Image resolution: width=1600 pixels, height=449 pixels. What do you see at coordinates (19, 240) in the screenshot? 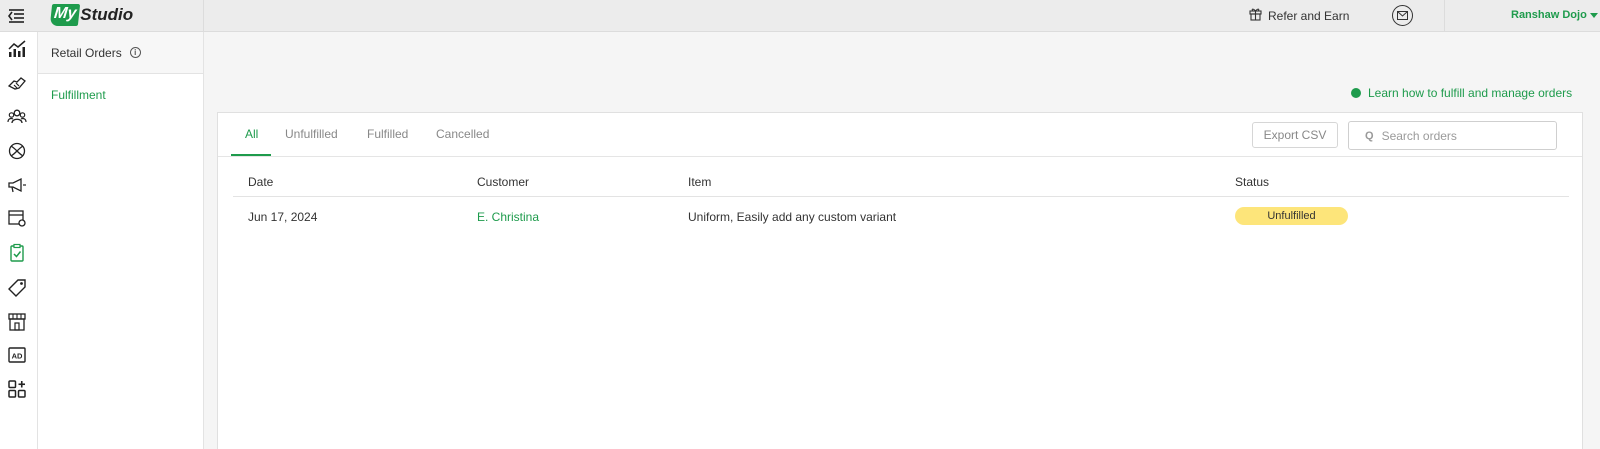
I see `icon-rail: AD` at bounding box center [19, 240].